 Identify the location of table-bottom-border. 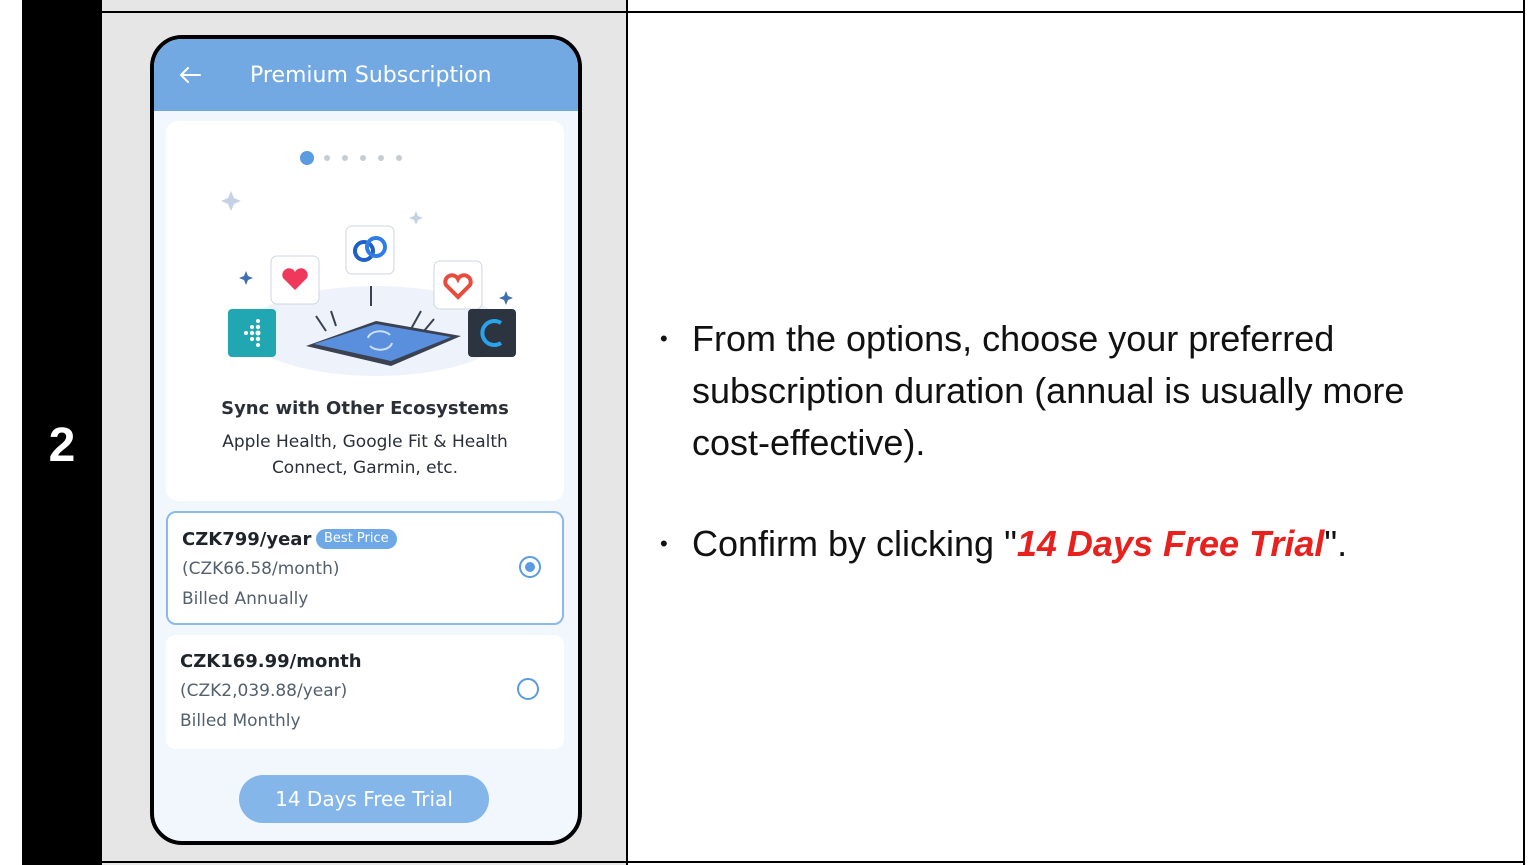
(813, 862).